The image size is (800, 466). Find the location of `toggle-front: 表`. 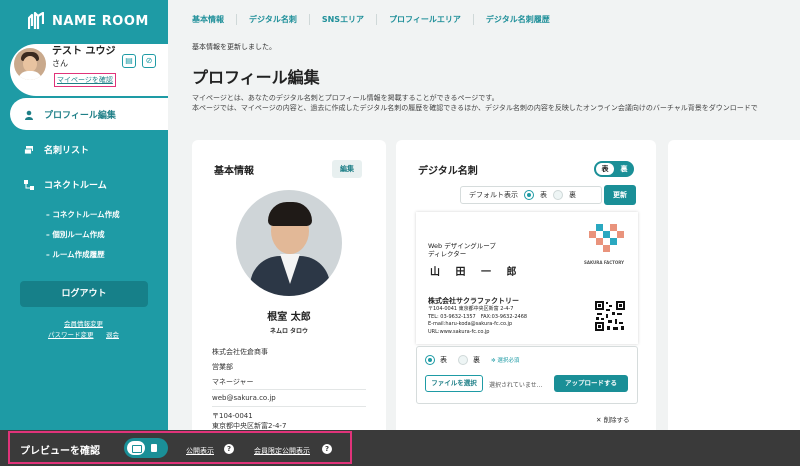

toggle-front: 表 is located at coordinates (605, 169).